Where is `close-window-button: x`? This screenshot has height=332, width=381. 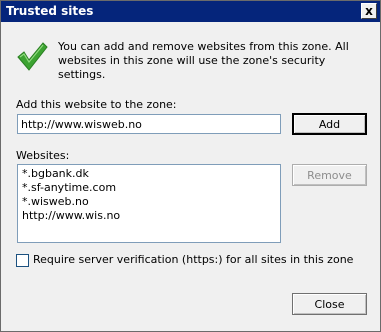 close-window-button: x is located at coordinates (369, 11).